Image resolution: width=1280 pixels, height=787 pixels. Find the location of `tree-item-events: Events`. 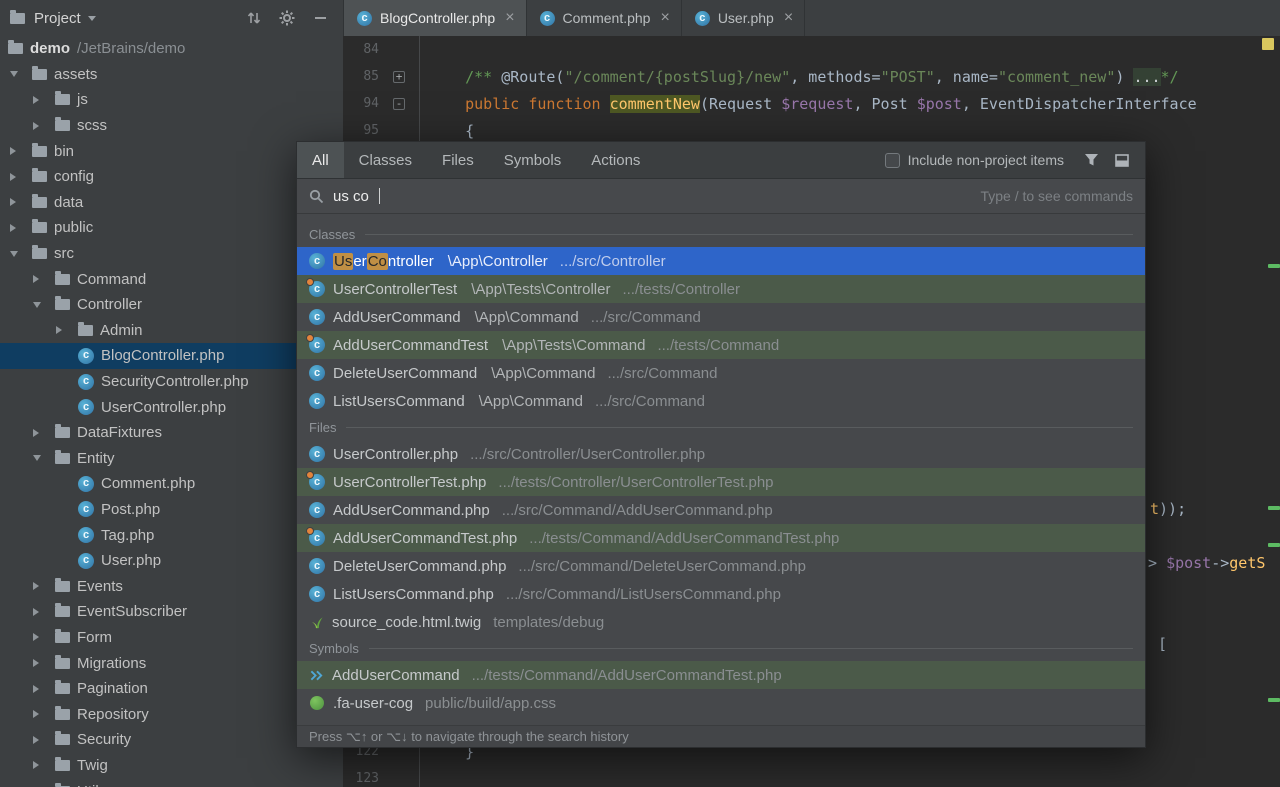

tree-item-events: Events is located at coordinates (171, 586).